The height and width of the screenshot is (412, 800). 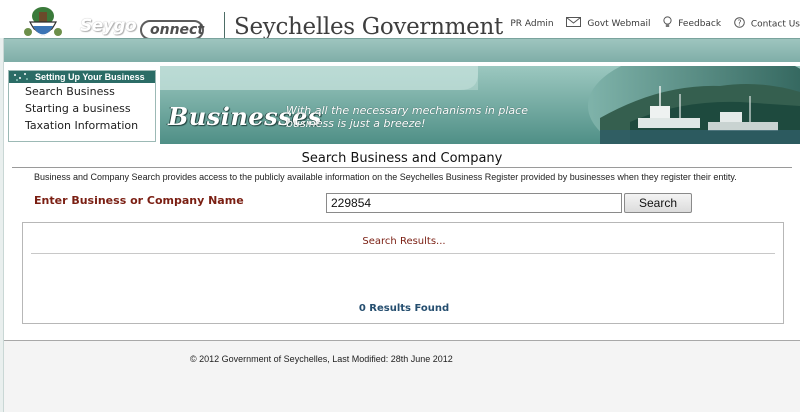 What do you see at coordinates (368, 27) in the screenshot?
I see `site-title: Seychelles Government` at bounding box center [368, 27].